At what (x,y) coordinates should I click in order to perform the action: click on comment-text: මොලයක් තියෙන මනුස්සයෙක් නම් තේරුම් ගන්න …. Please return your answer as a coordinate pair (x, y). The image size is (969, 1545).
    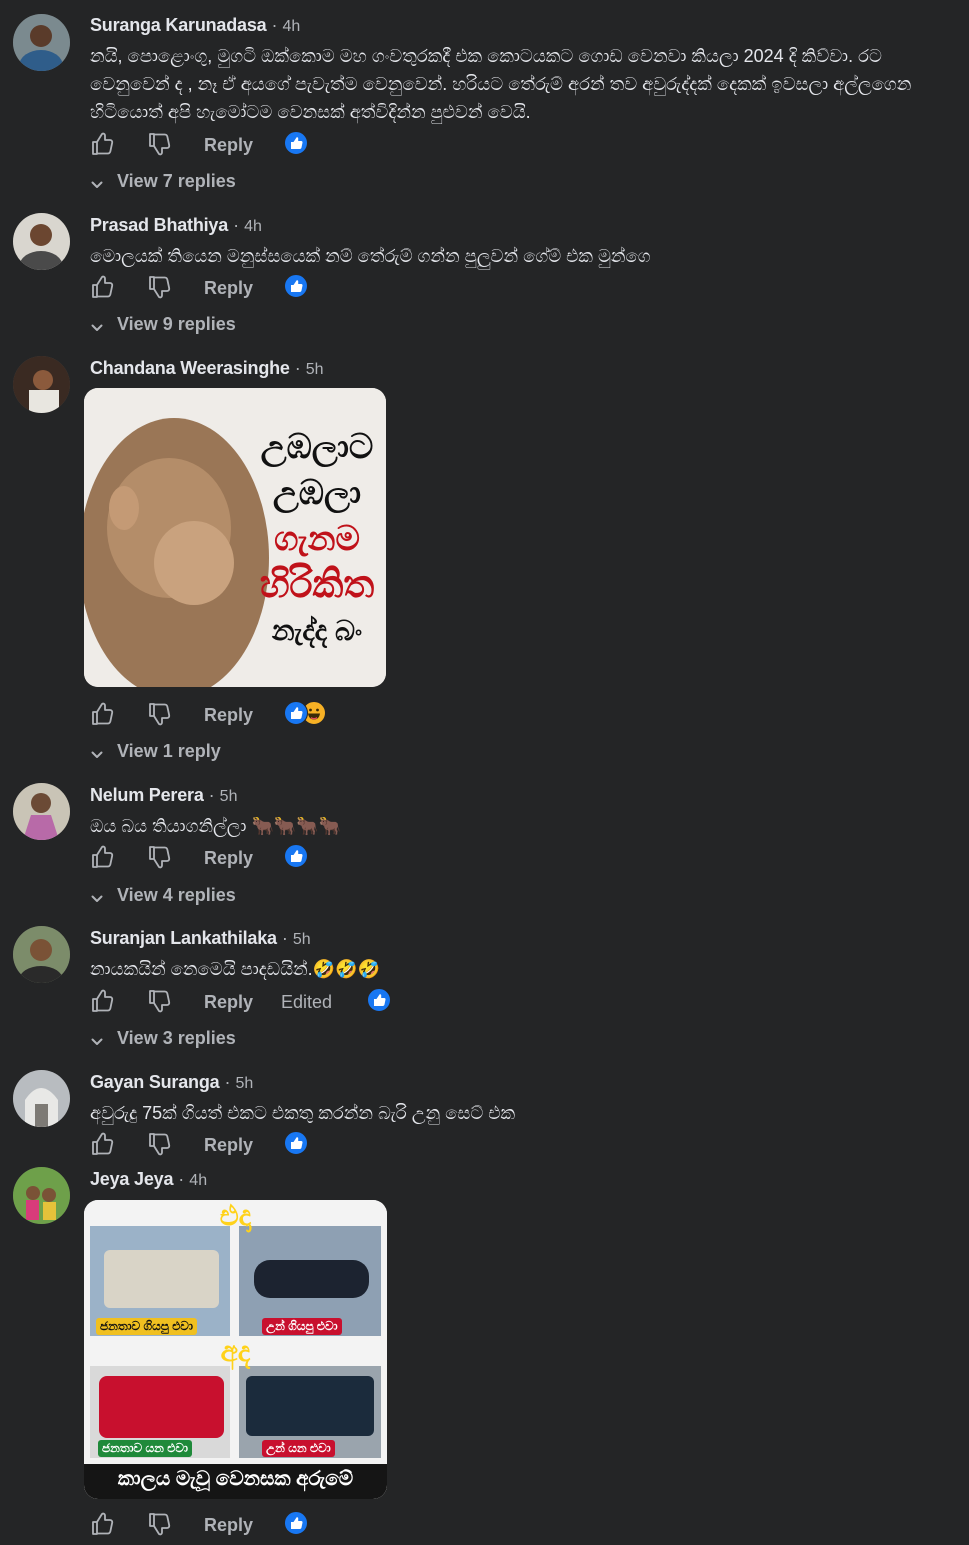
    Looking at the image, I should click on (370, 256).